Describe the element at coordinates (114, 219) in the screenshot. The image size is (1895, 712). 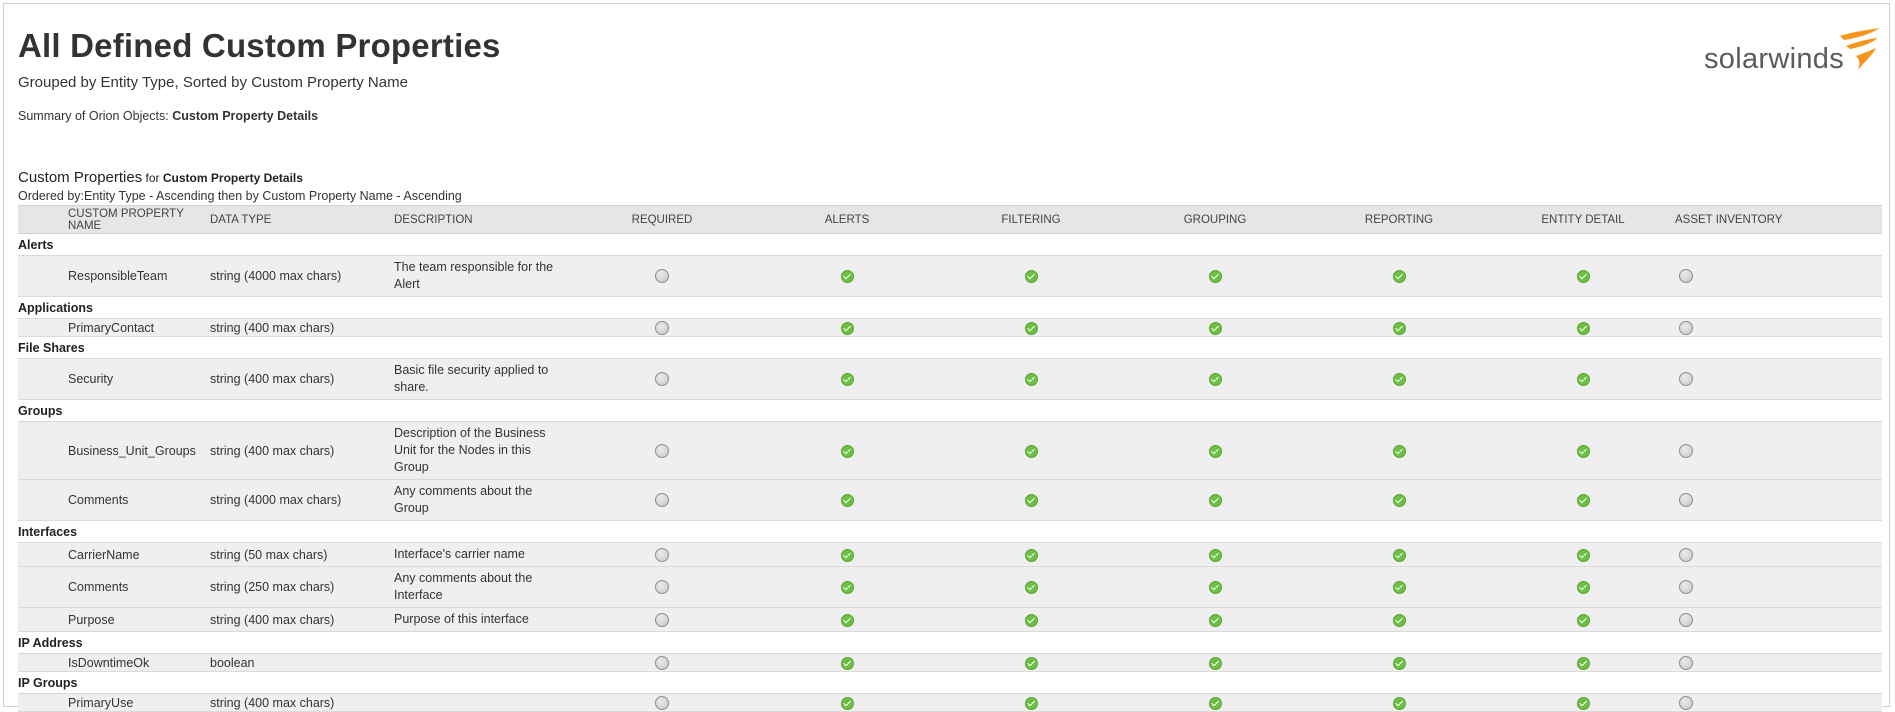
I see `col-header-name: CUSTOM PROPERTY NAME` at that location.